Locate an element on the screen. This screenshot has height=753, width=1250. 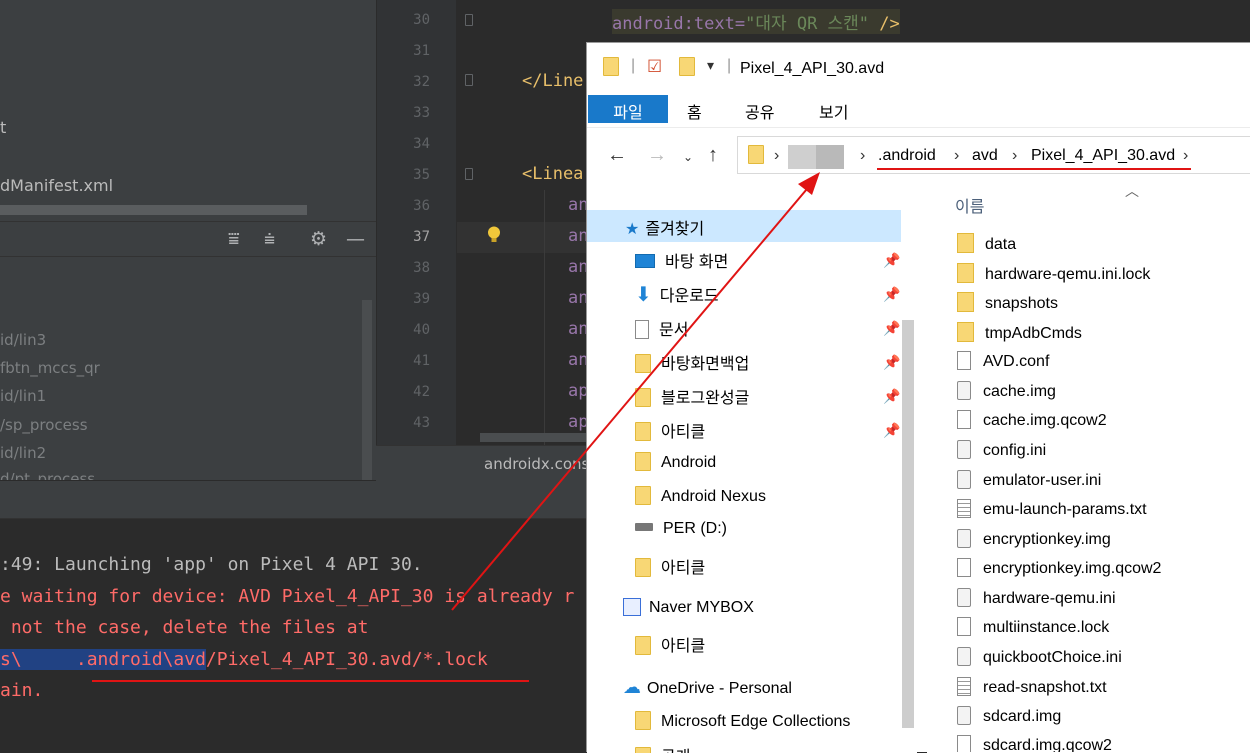
expand-all-icon: ⩸ is located at coordinates (234, 239).